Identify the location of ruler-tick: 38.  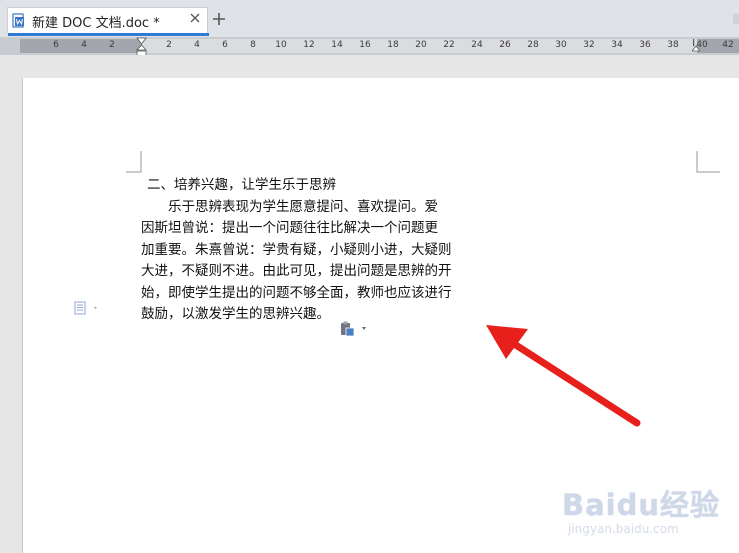
(673, 45).